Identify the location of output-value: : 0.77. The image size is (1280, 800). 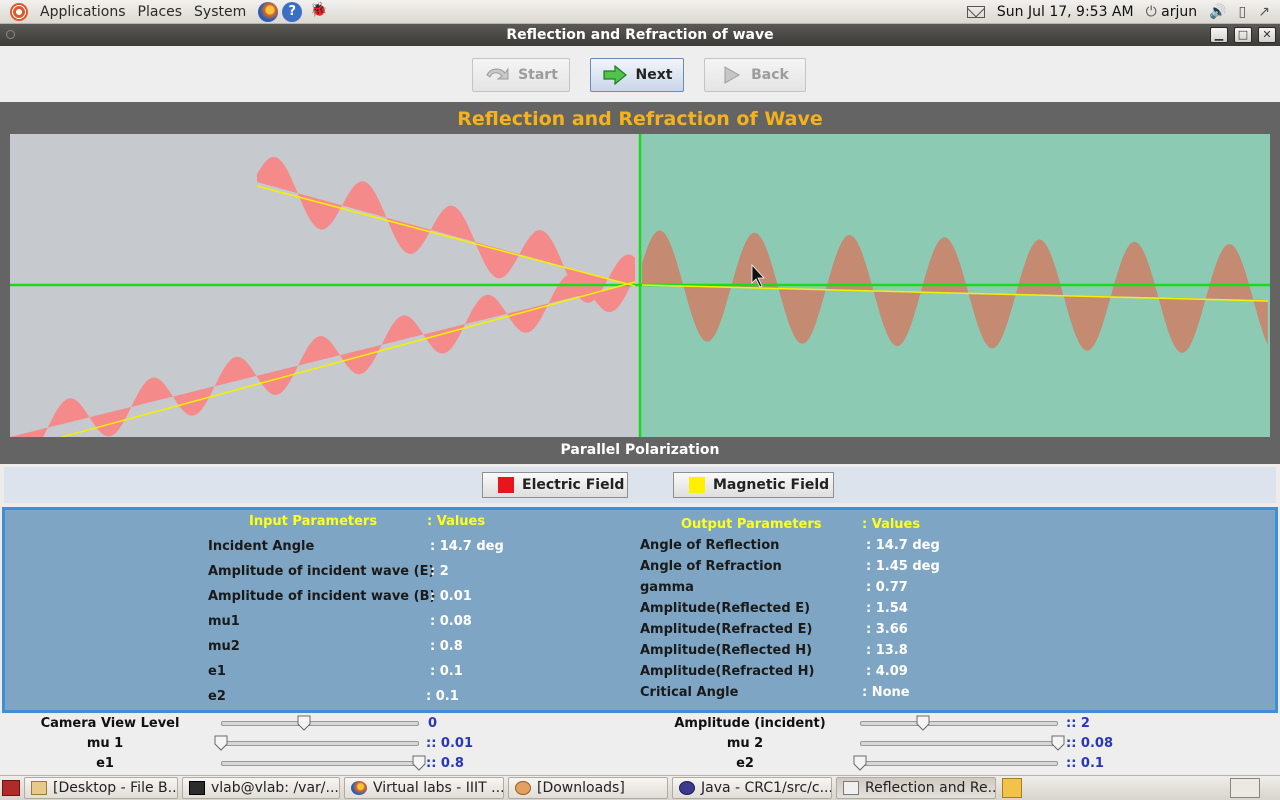
(887, 587).